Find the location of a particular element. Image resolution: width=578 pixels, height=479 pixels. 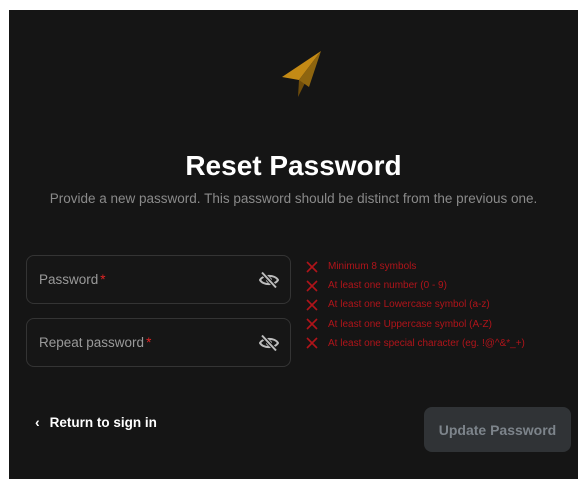

requirement-item: At least one Lowercase symbol (a-z) is located at coordinates (440, 304).